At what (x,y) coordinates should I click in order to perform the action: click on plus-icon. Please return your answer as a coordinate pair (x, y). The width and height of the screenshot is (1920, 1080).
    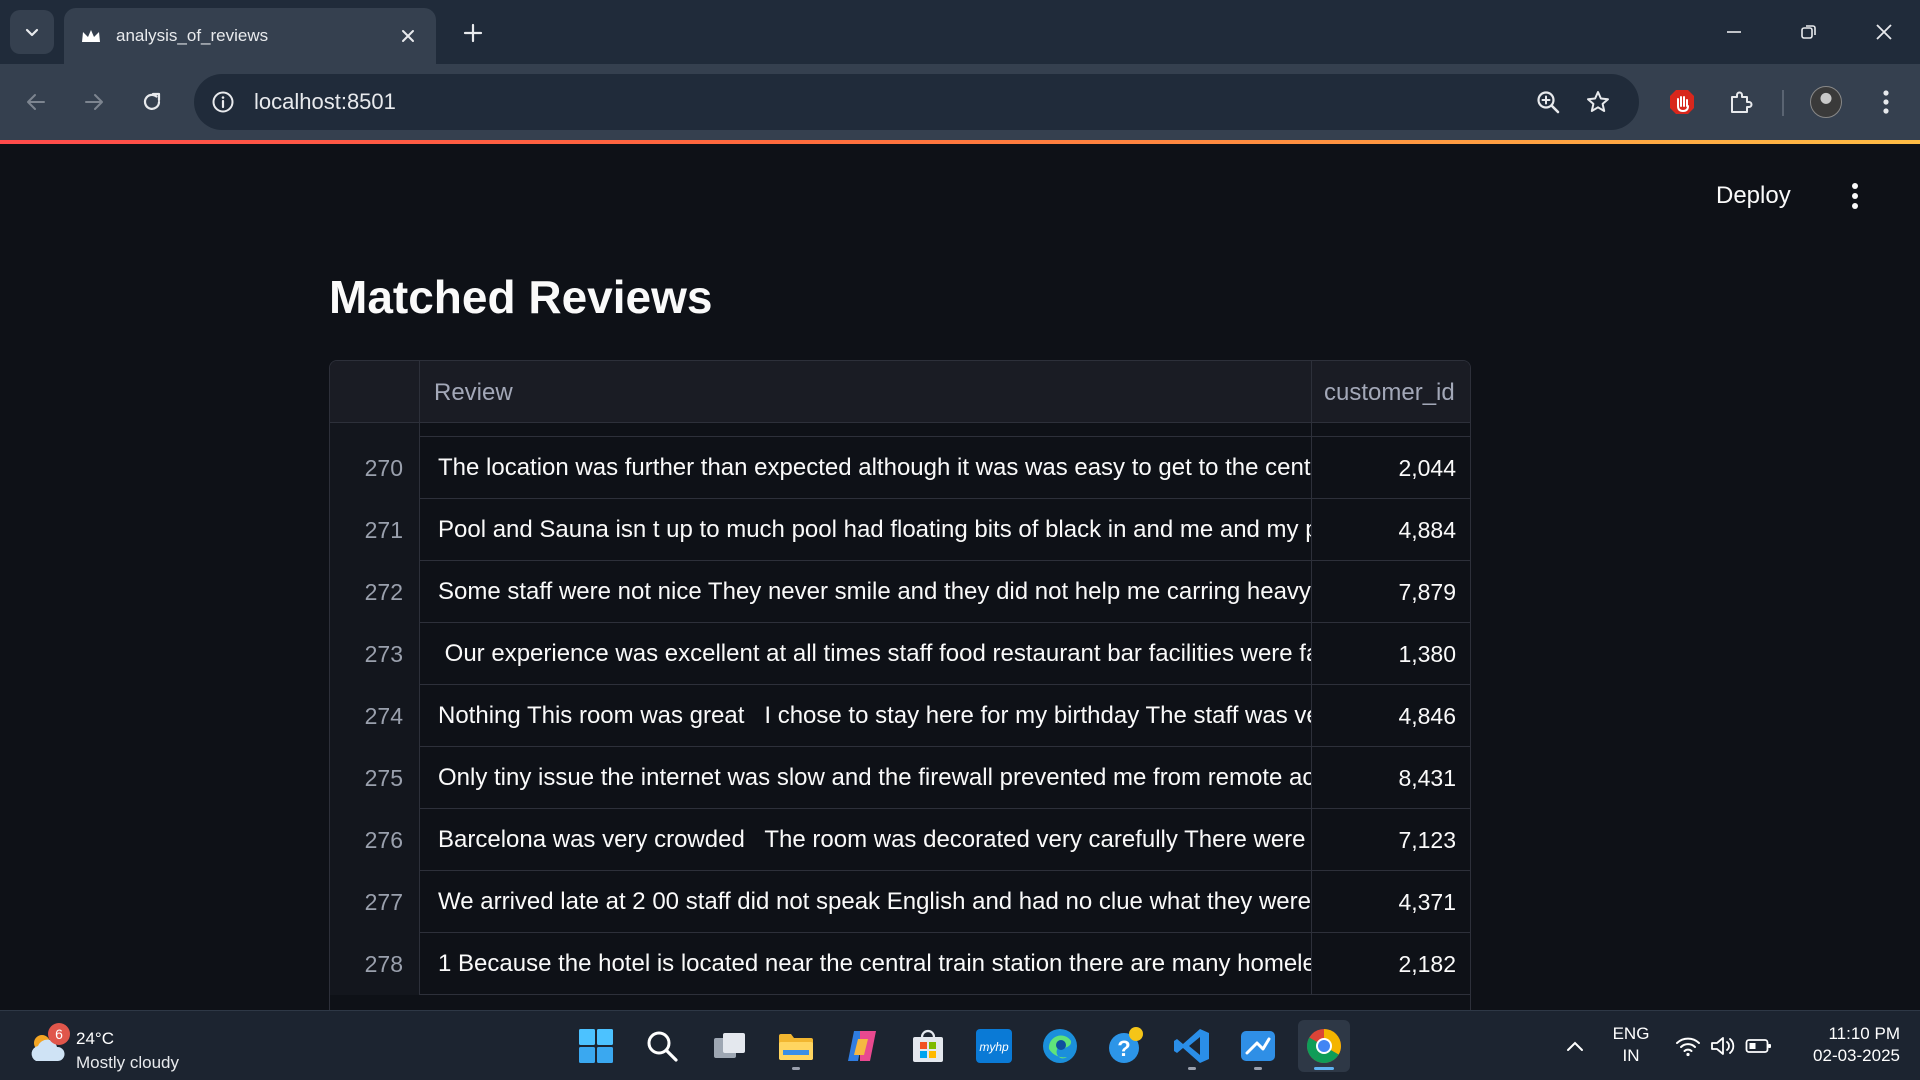
    Looking at the image, I should click on (473, 33).